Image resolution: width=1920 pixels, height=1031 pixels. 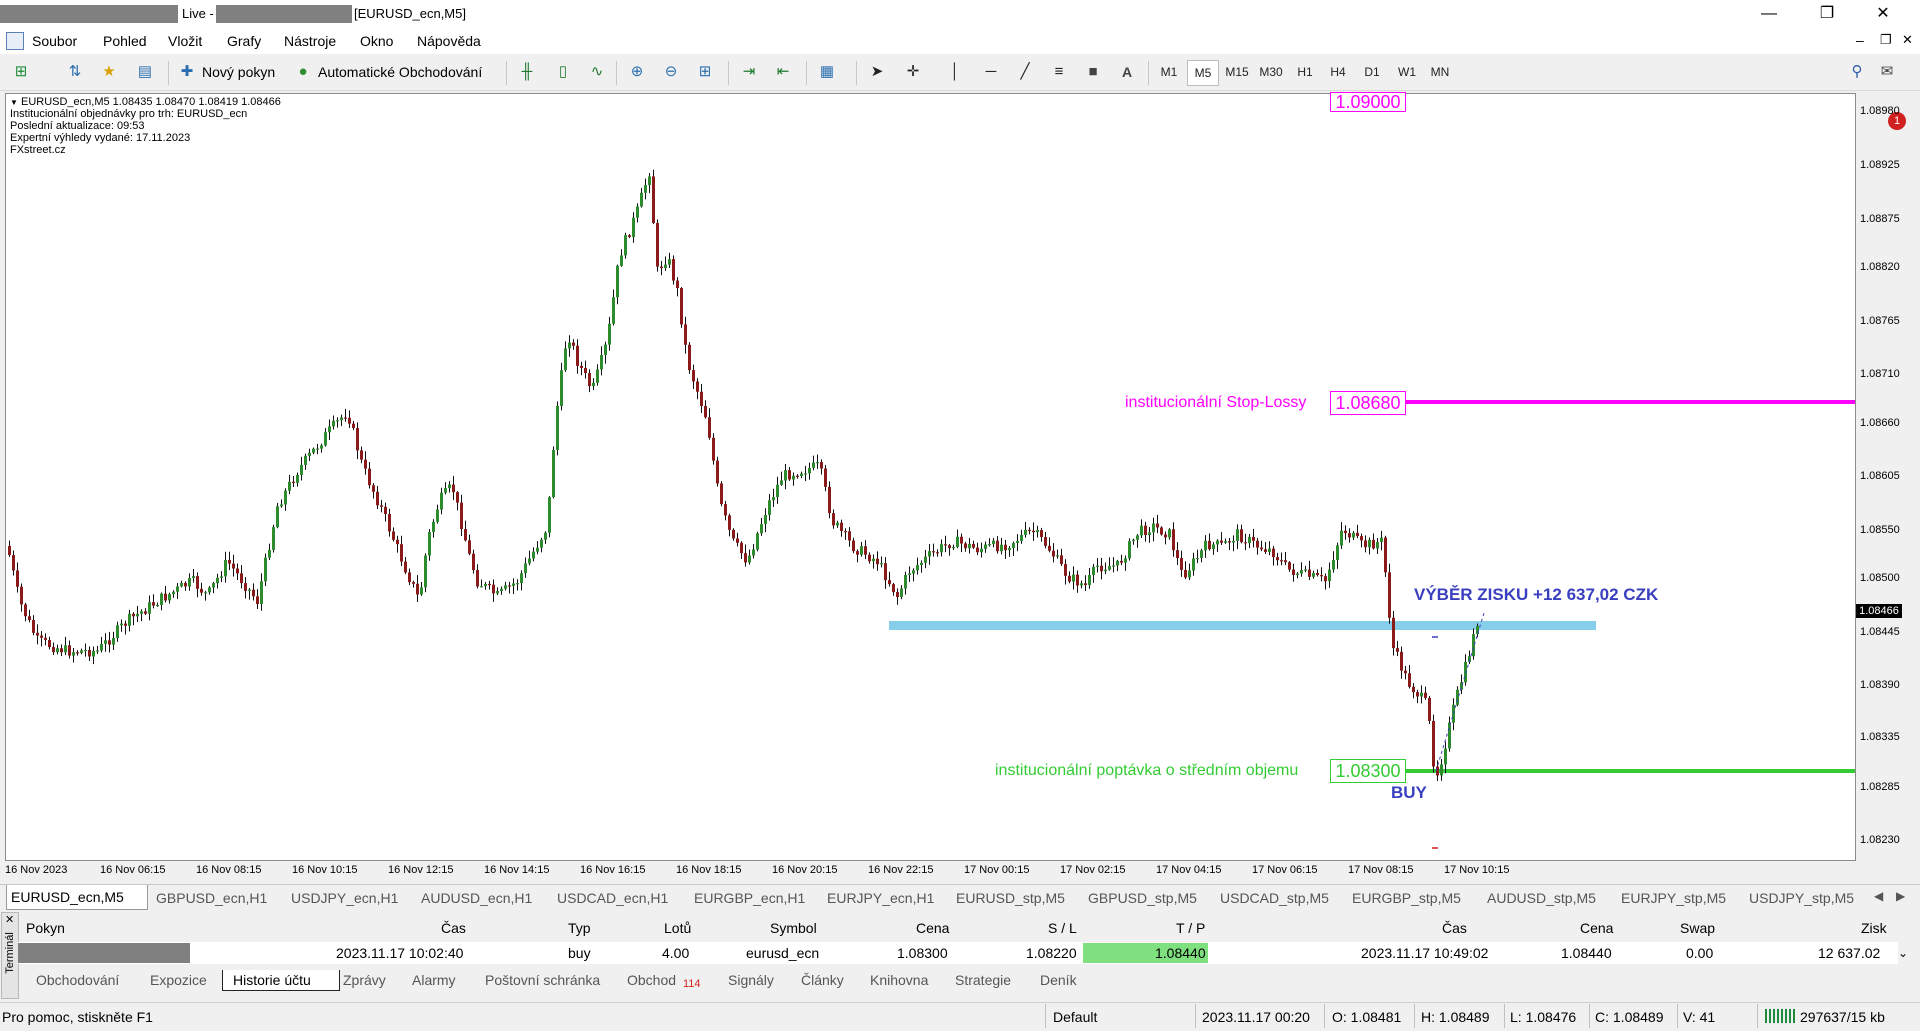 What do you see at coordinates (1878, 896) in the screenshot?
I see `tabs-scroll-left-icon: ◀` at bounding box center [1878, 896].